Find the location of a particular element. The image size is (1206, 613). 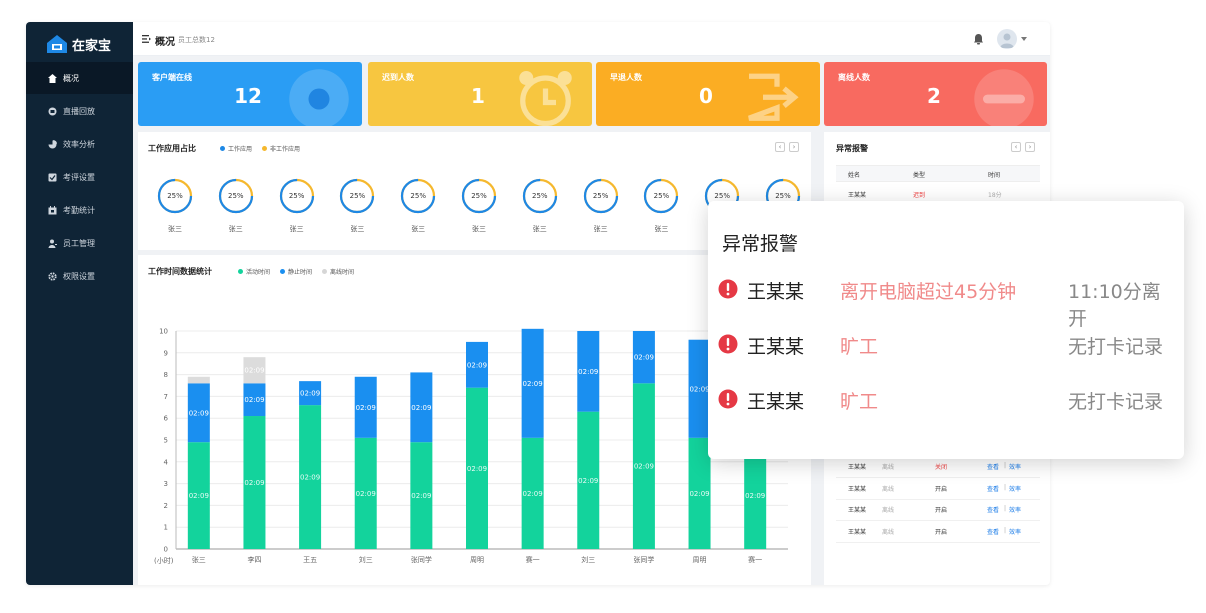

x-tick-label: 王五 is located at coordinates (310, 560).